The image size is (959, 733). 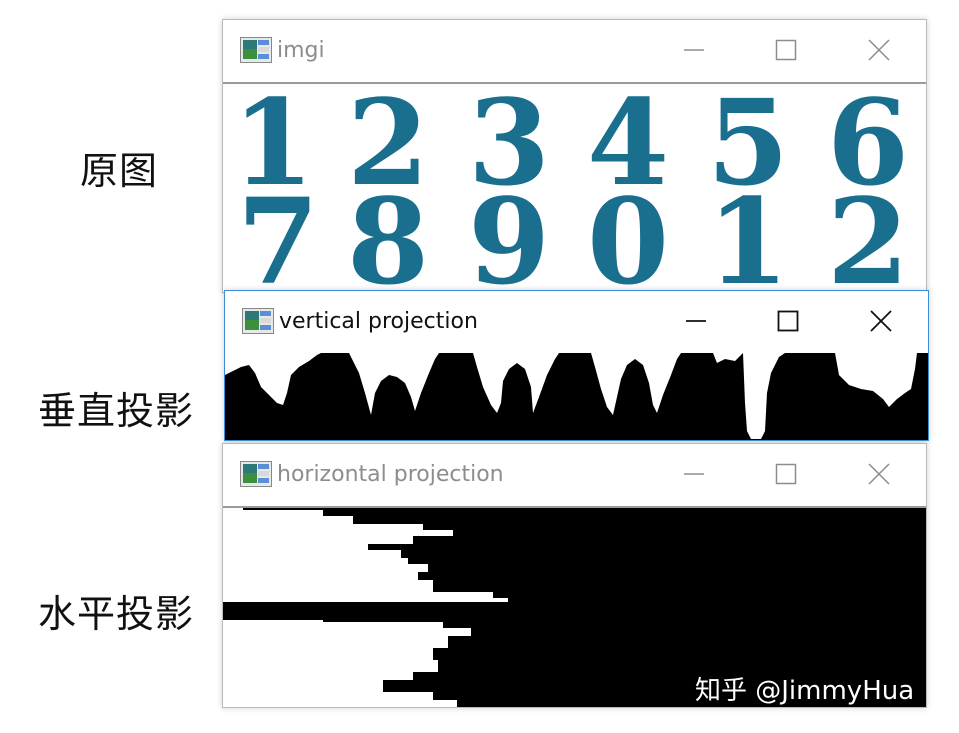 I want to click on digit-1b: 1, so click(x=748, y=232).